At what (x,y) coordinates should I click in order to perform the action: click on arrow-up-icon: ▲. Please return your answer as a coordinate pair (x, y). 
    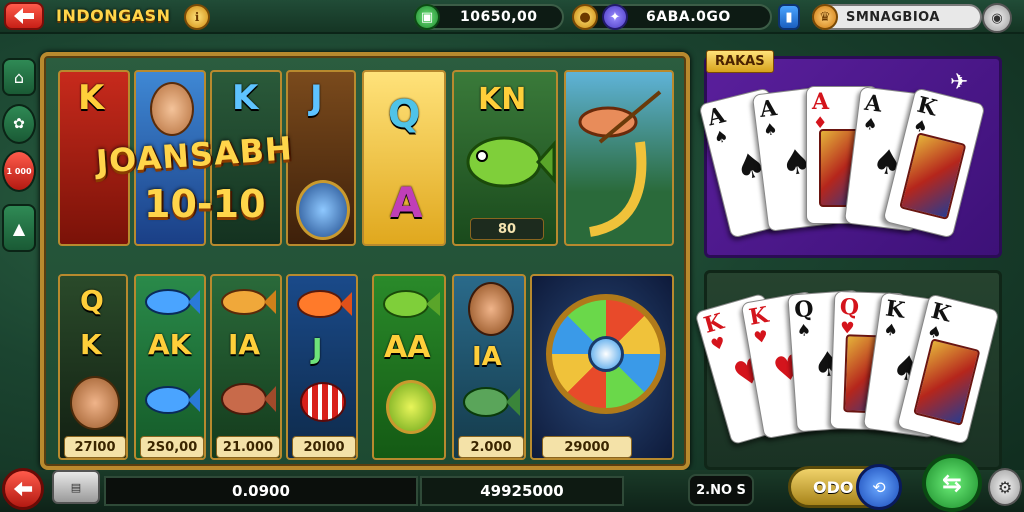
    Looking at the image, I should click on (19, 228).